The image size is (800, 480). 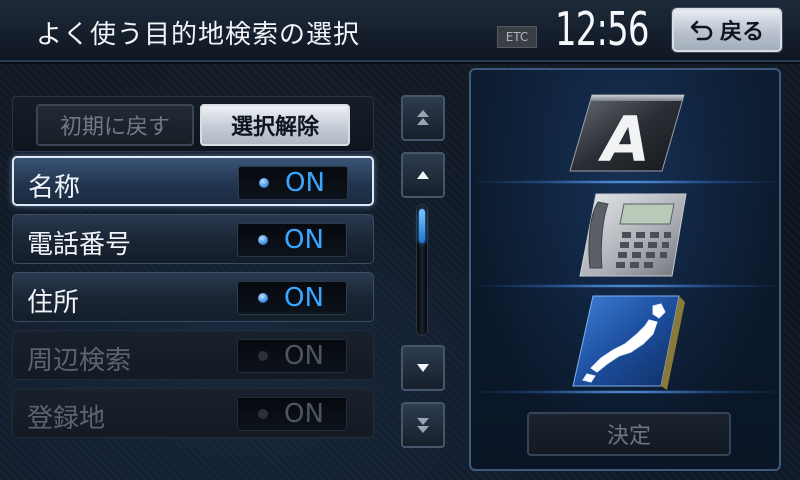 I want to click on preview-phone-slot, so click(x=627, y=236).